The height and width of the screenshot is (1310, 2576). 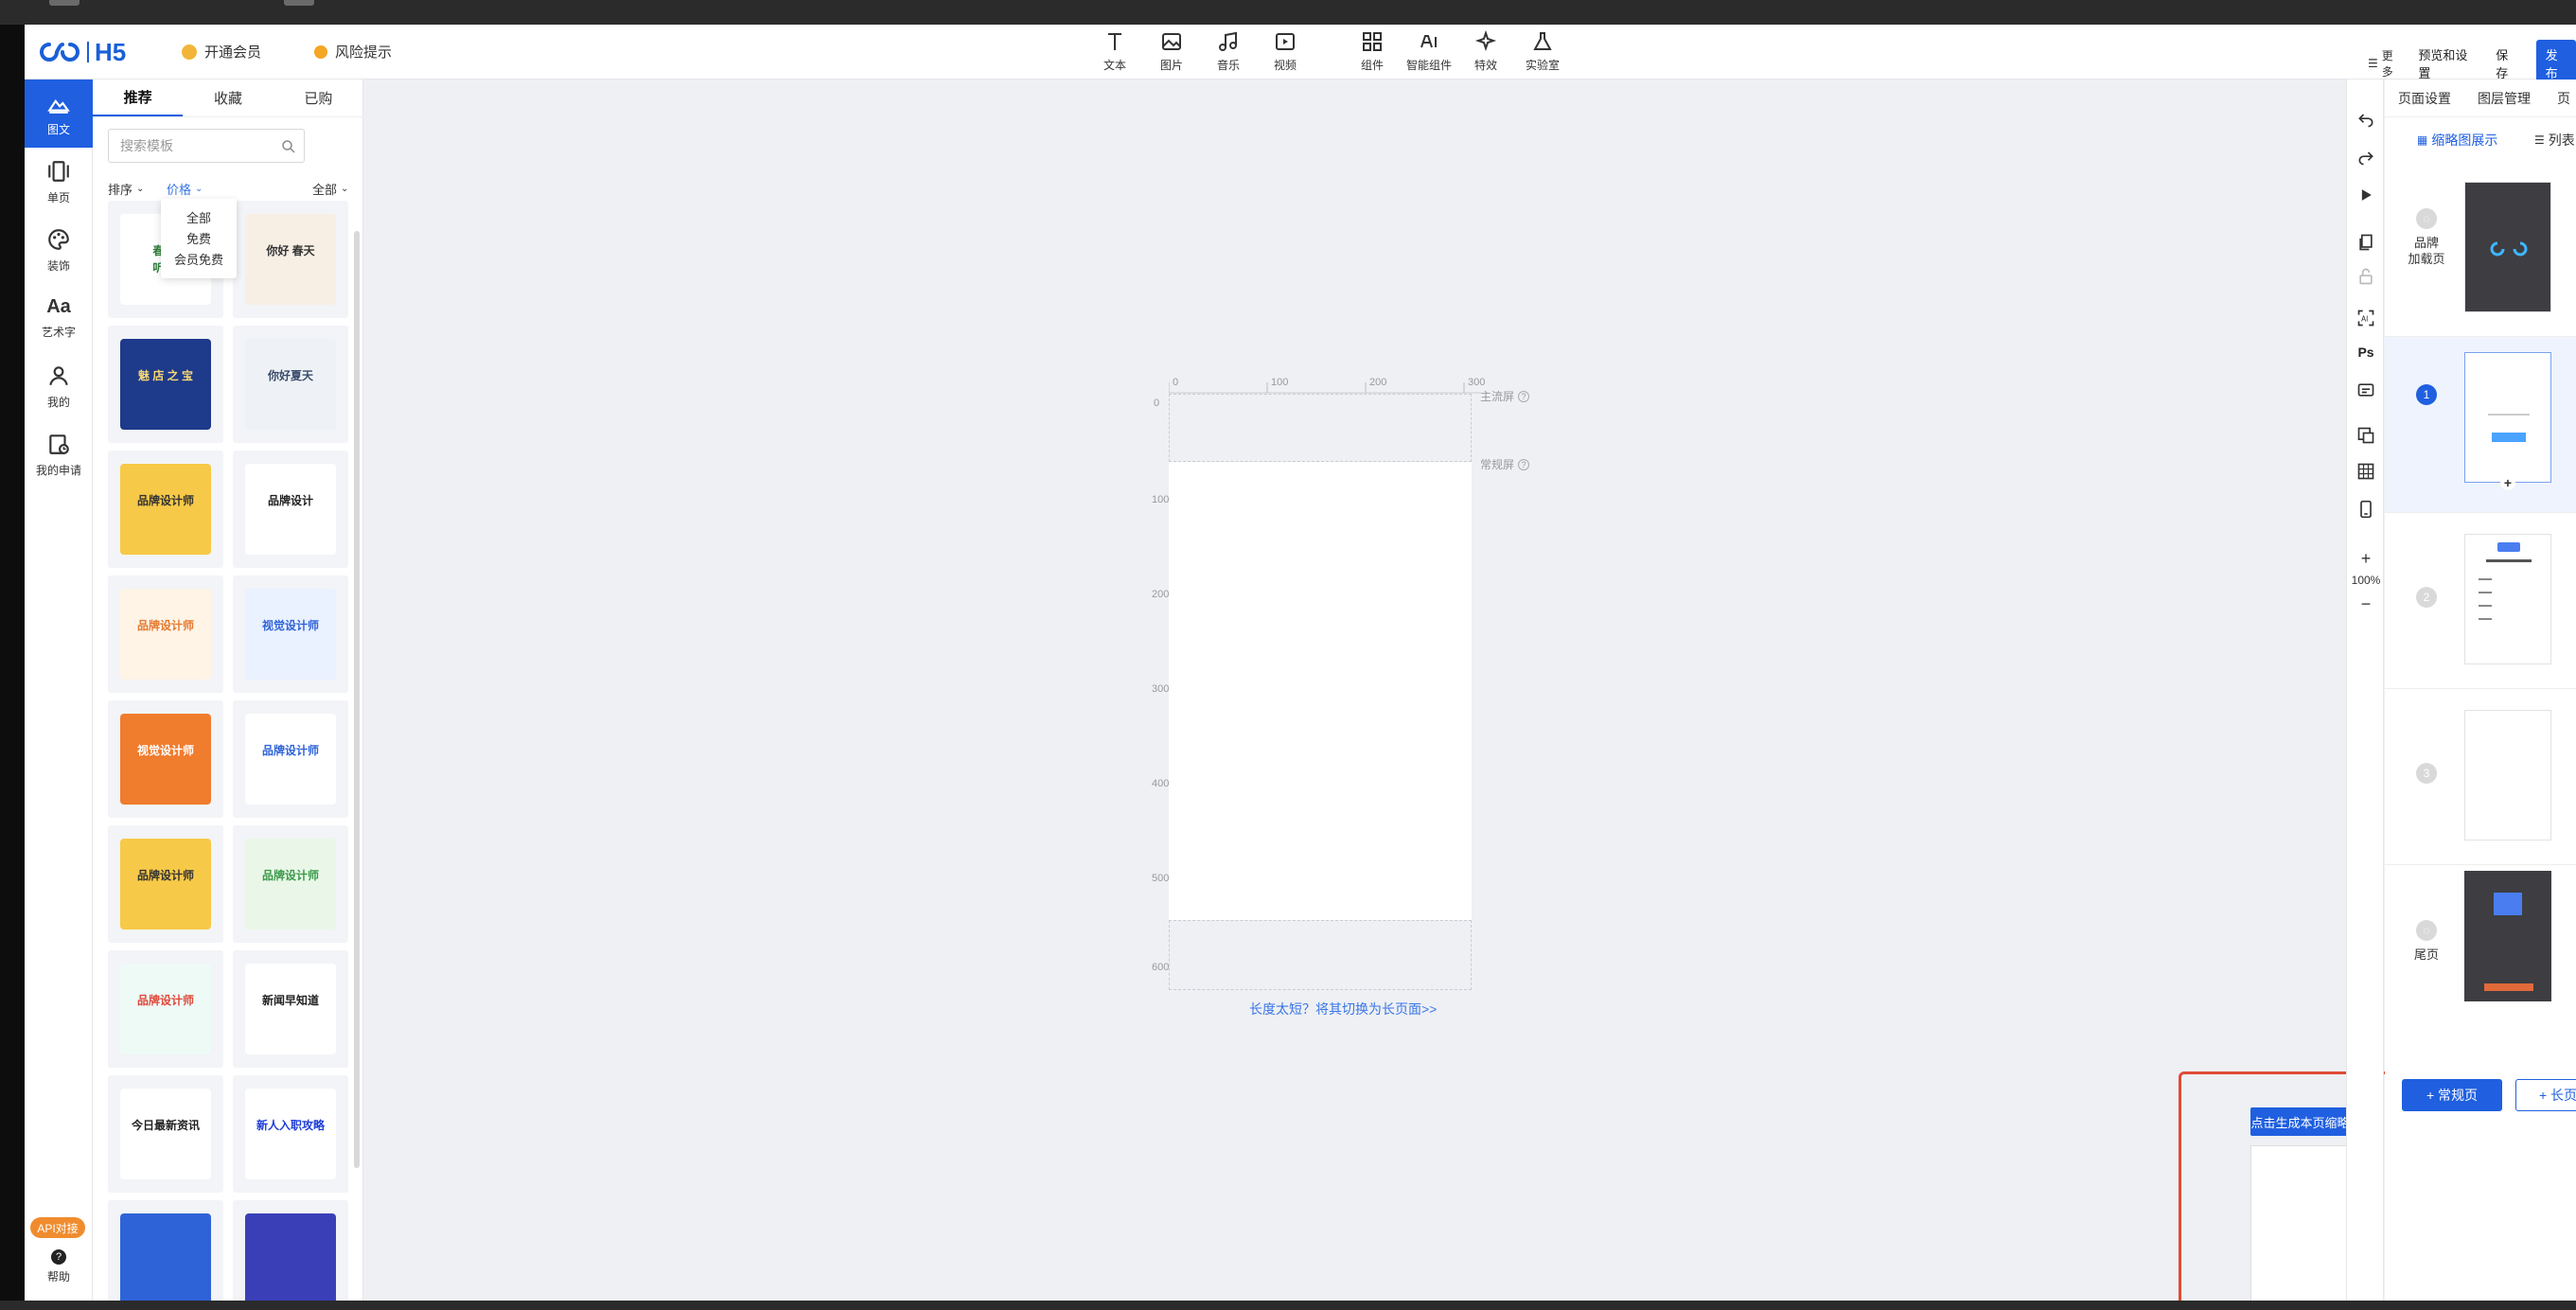 I want to click on ruler-tick-label: 0, so click(x=1176, y=382).